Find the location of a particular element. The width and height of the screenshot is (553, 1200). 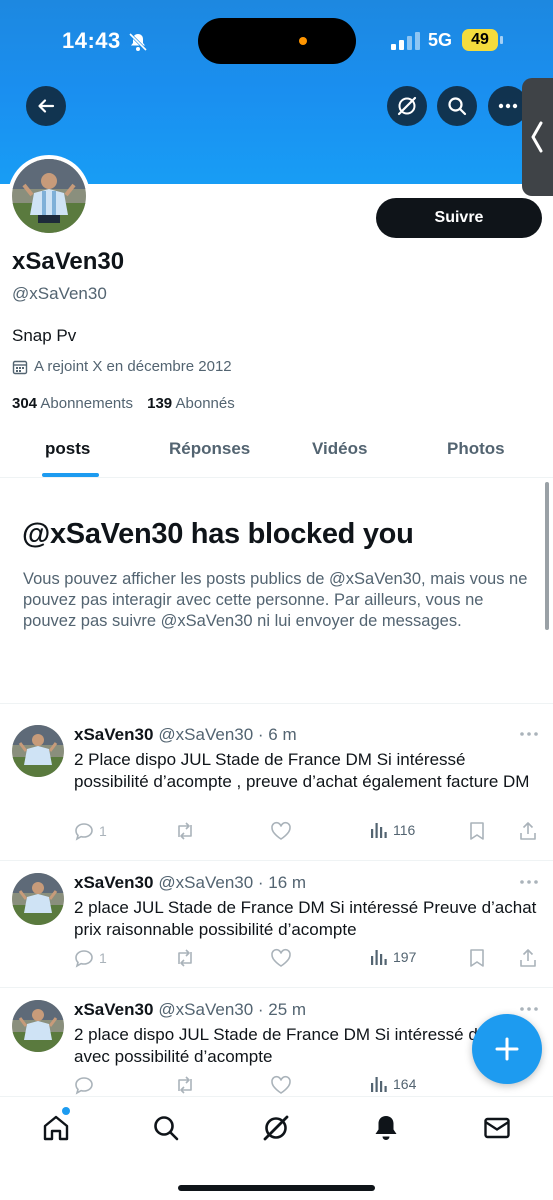

calendar-icon is located at coordinates (20, 367).